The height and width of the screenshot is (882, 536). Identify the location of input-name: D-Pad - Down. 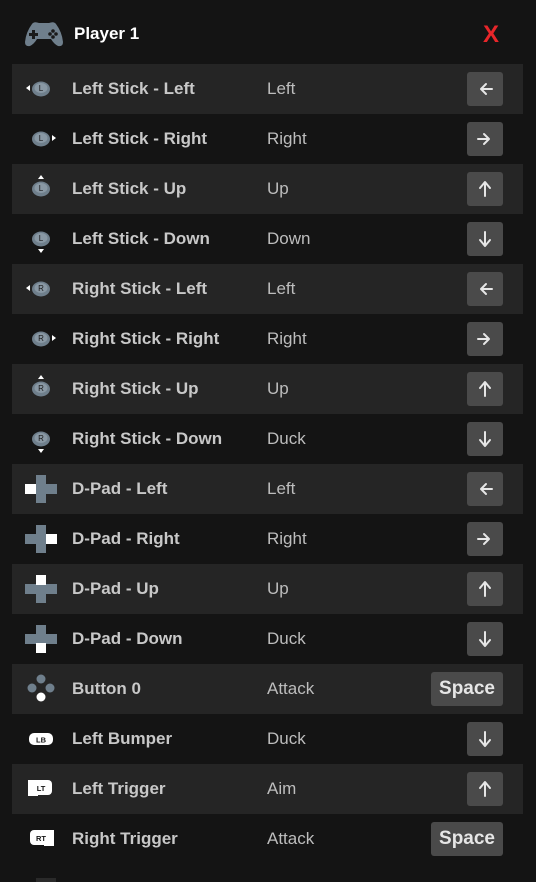
(127, 638).